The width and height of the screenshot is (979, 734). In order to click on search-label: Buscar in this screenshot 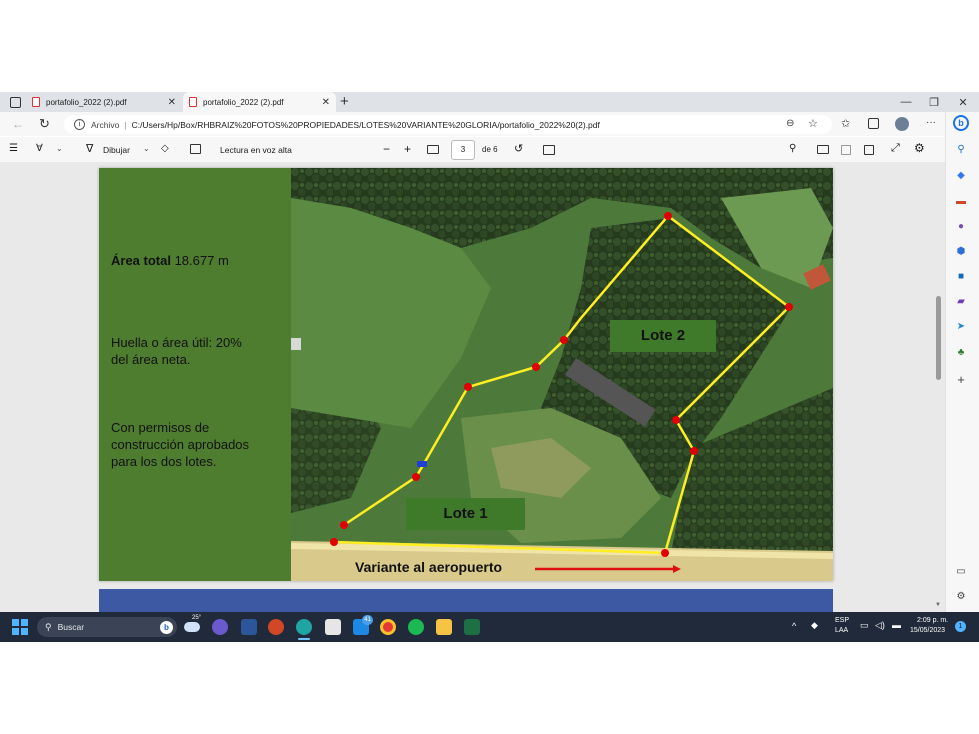, I will do `click(71, 627)`.